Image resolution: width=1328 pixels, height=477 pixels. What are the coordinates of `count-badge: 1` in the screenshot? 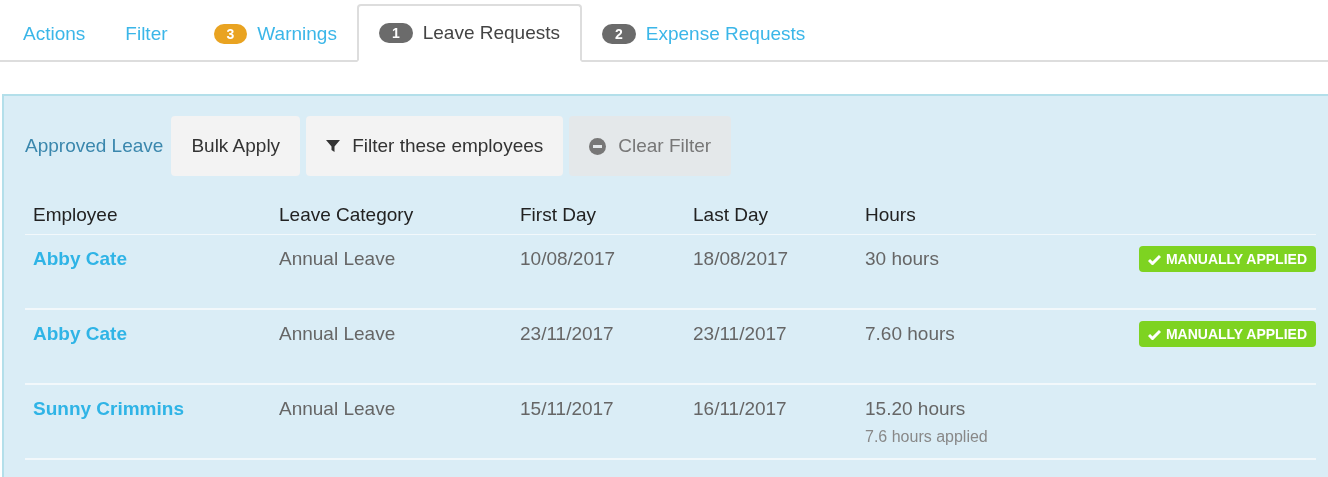 It's located at (395, 33).